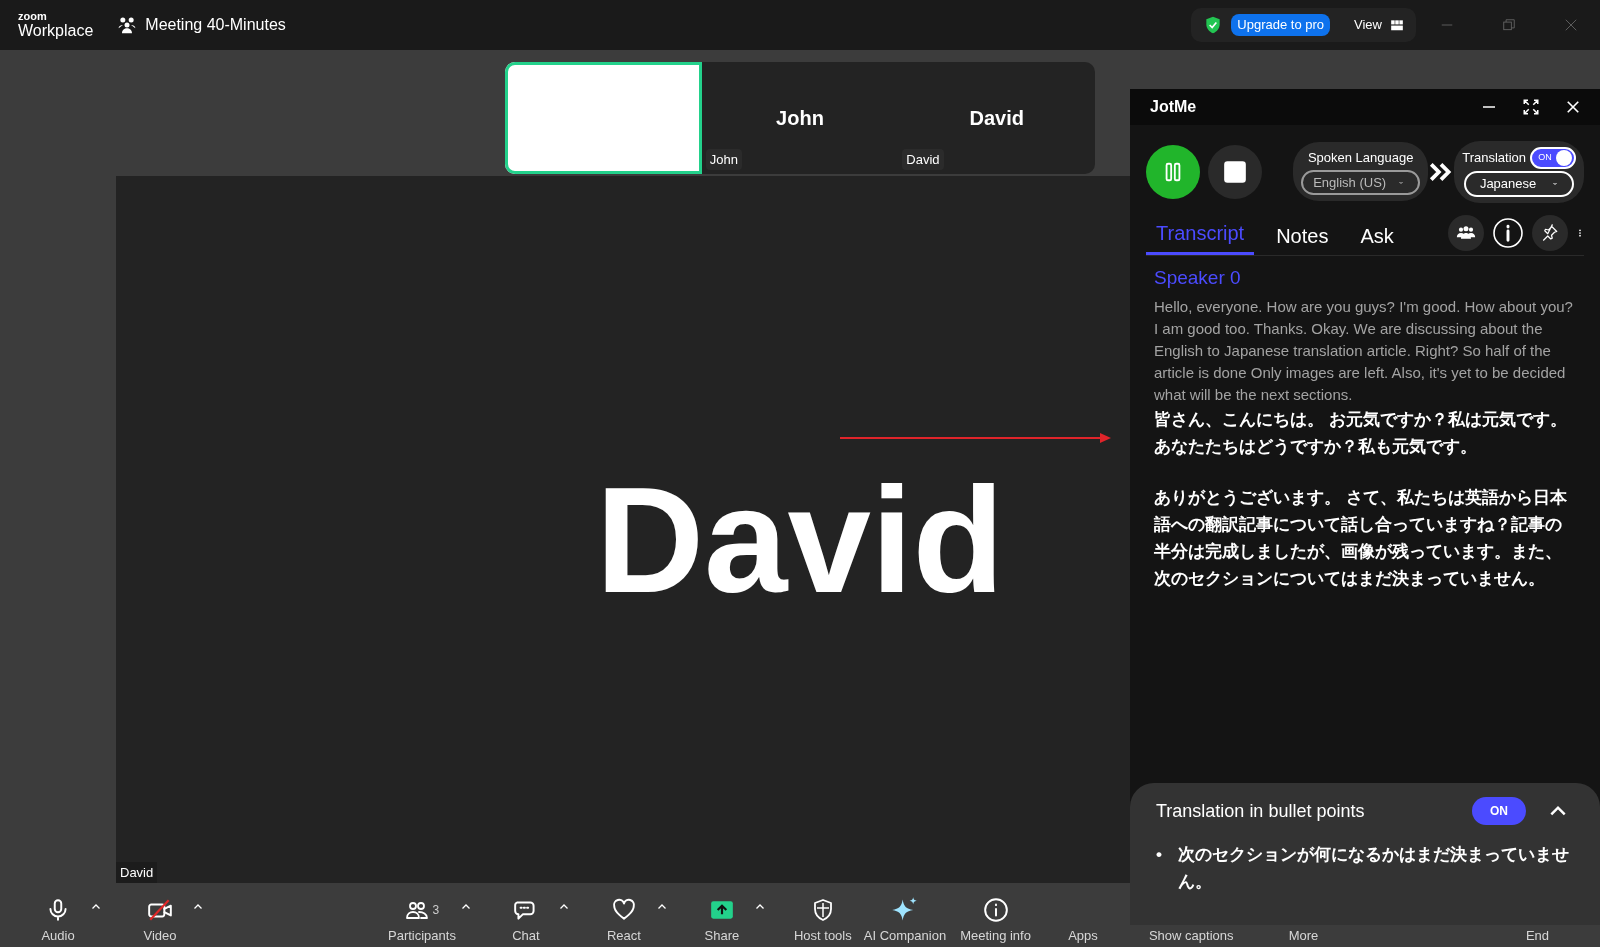 Image resolution: width=1600 pixels, height=947 pixels. What do you see at coordinates (1361, 433) in the screenshot?
I see `translation-text: 皆さん、こんにちは。 お元気ですか？私は元気です。あなたたちはどうですか？私も元気です。` at bounding box center [1361, 433].